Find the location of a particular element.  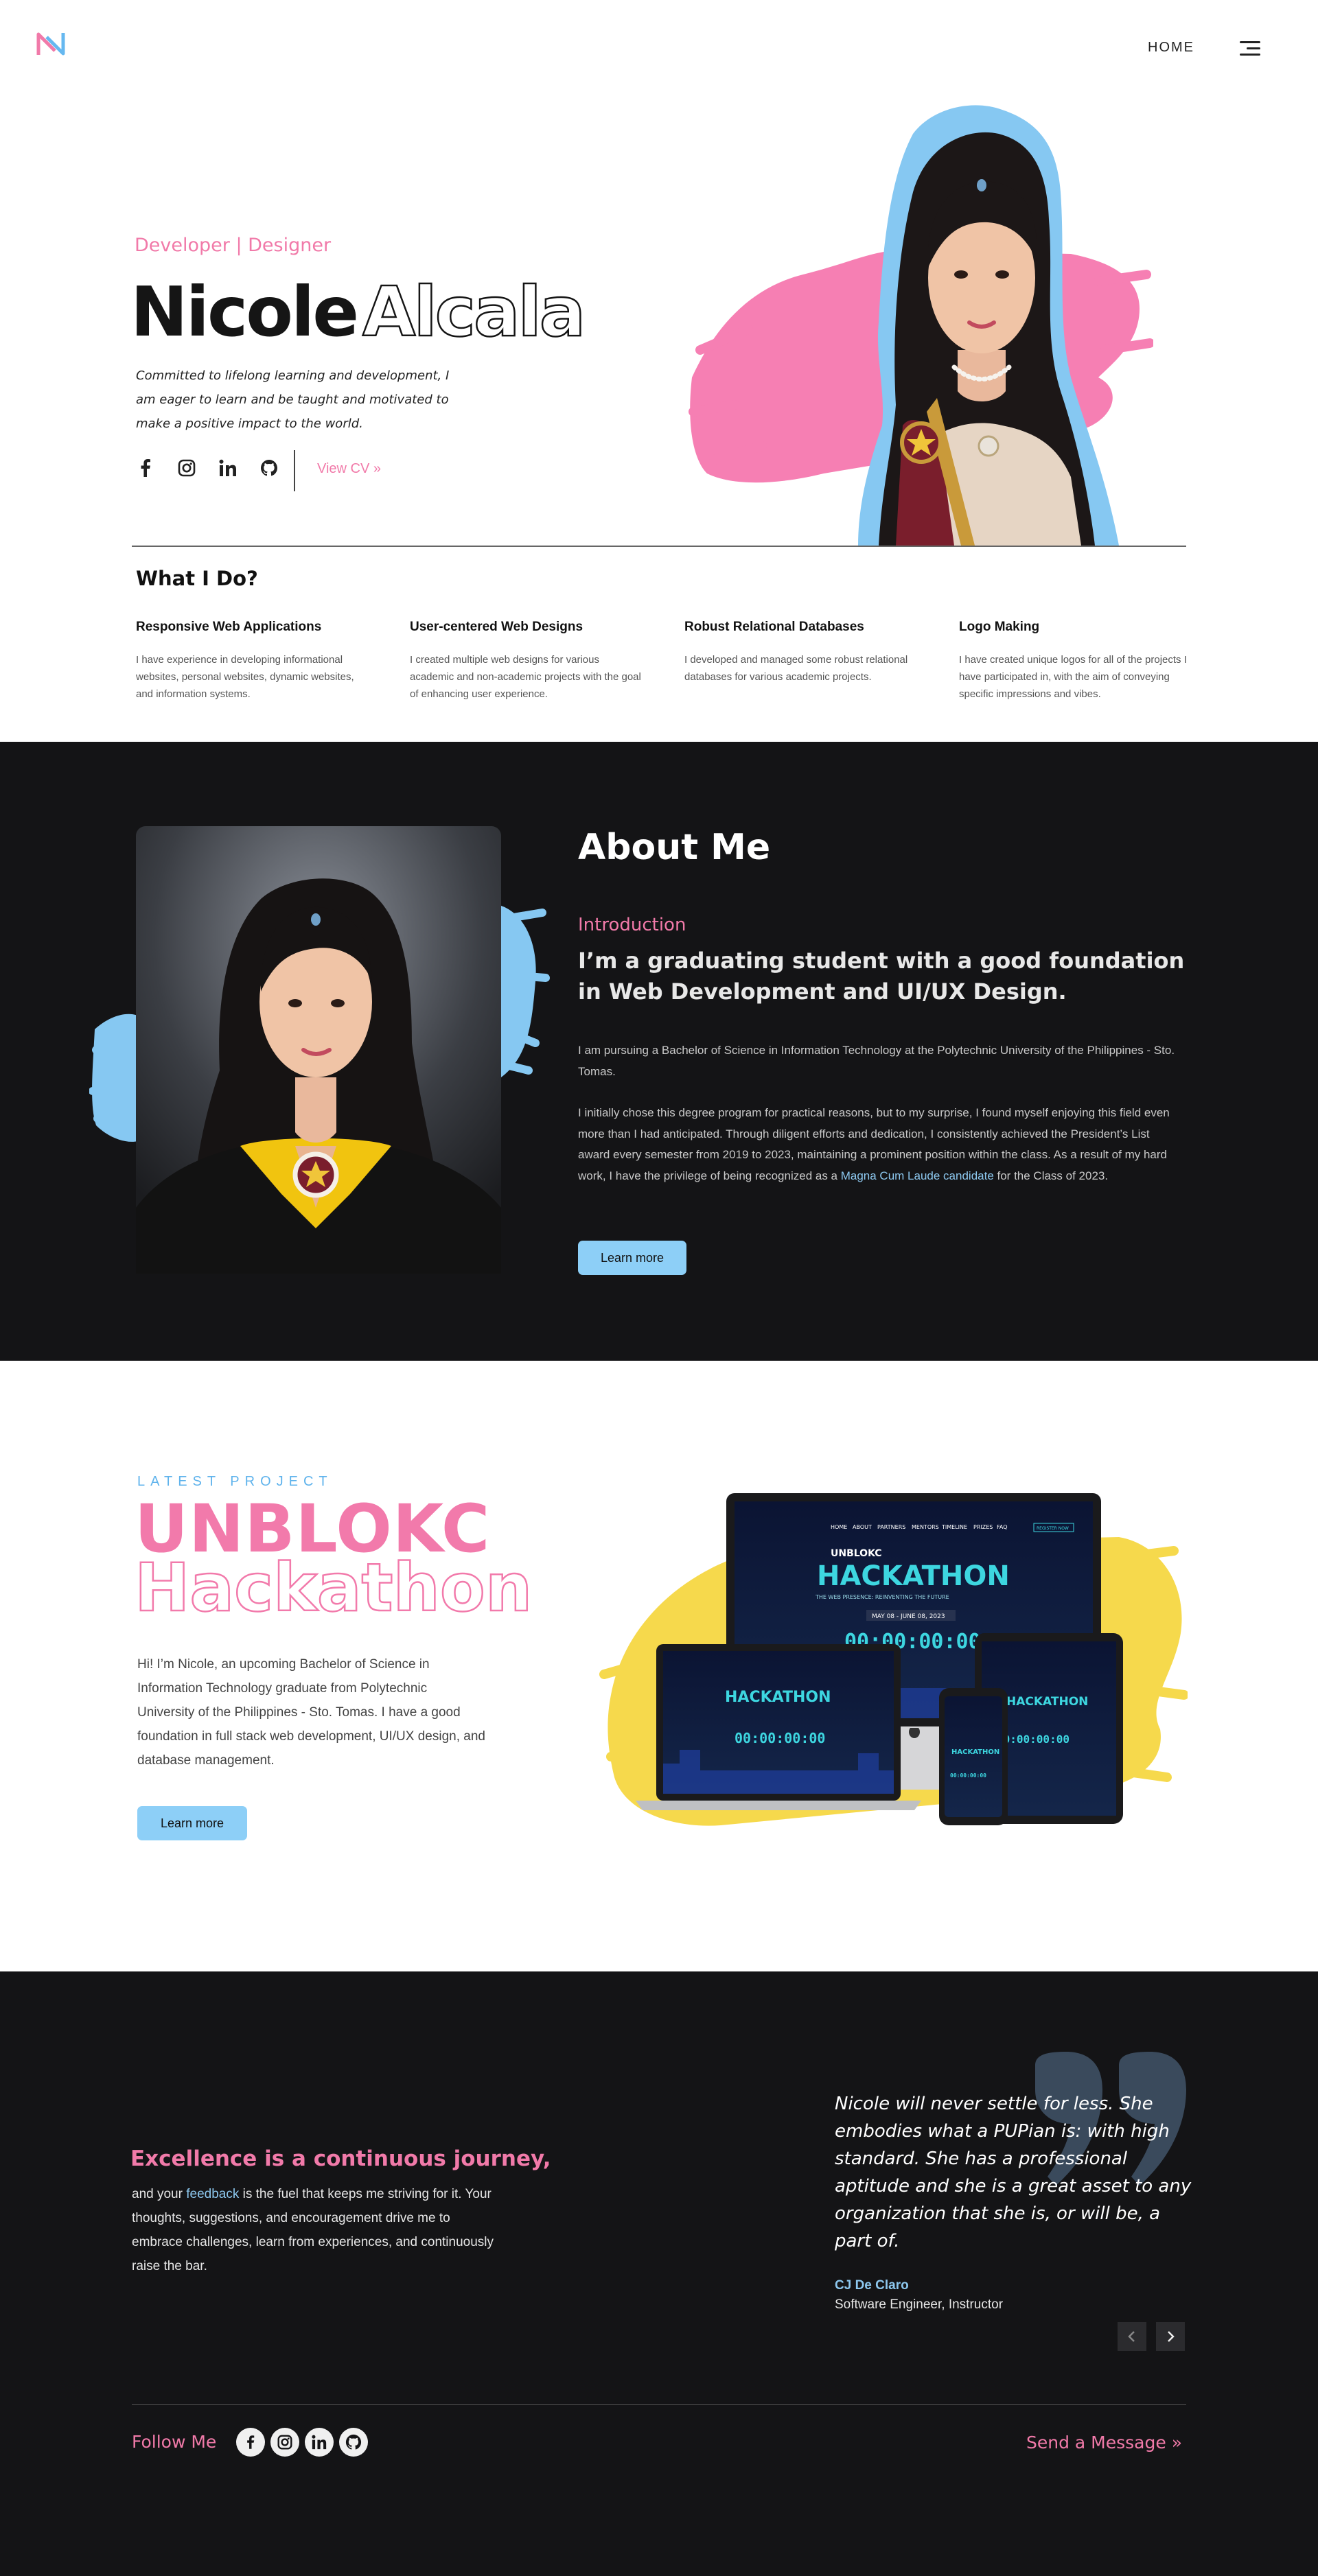

mockup-nav-prizes: PRIZES is located at coordinates (983, 1527).